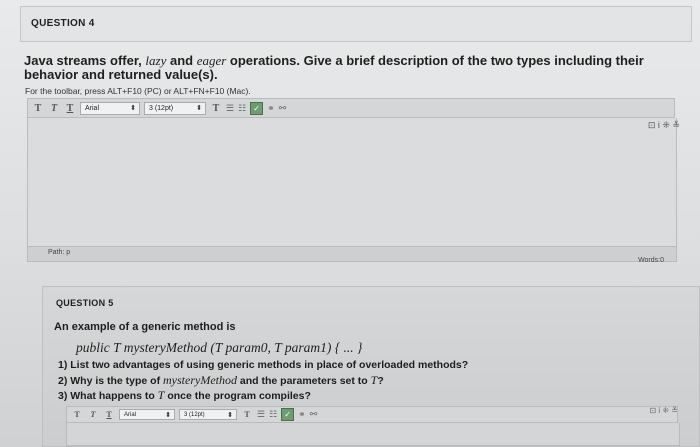  I want to click on editor-toolbar-q5: T T T Arial ⬍ 3 (12pt) ⬍ T ☰ ☷ ✓ ⚭ ⚯, so click(372, 414).